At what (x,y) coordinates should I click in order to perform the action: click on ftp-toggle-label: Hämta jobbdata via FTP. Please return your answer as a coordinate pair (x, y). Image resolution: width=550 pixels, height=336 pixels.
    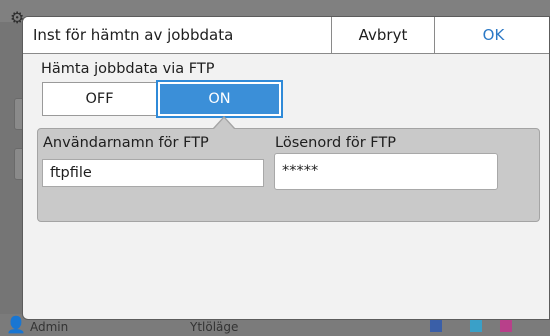
    Looking at the image, I should click on (128, 69).